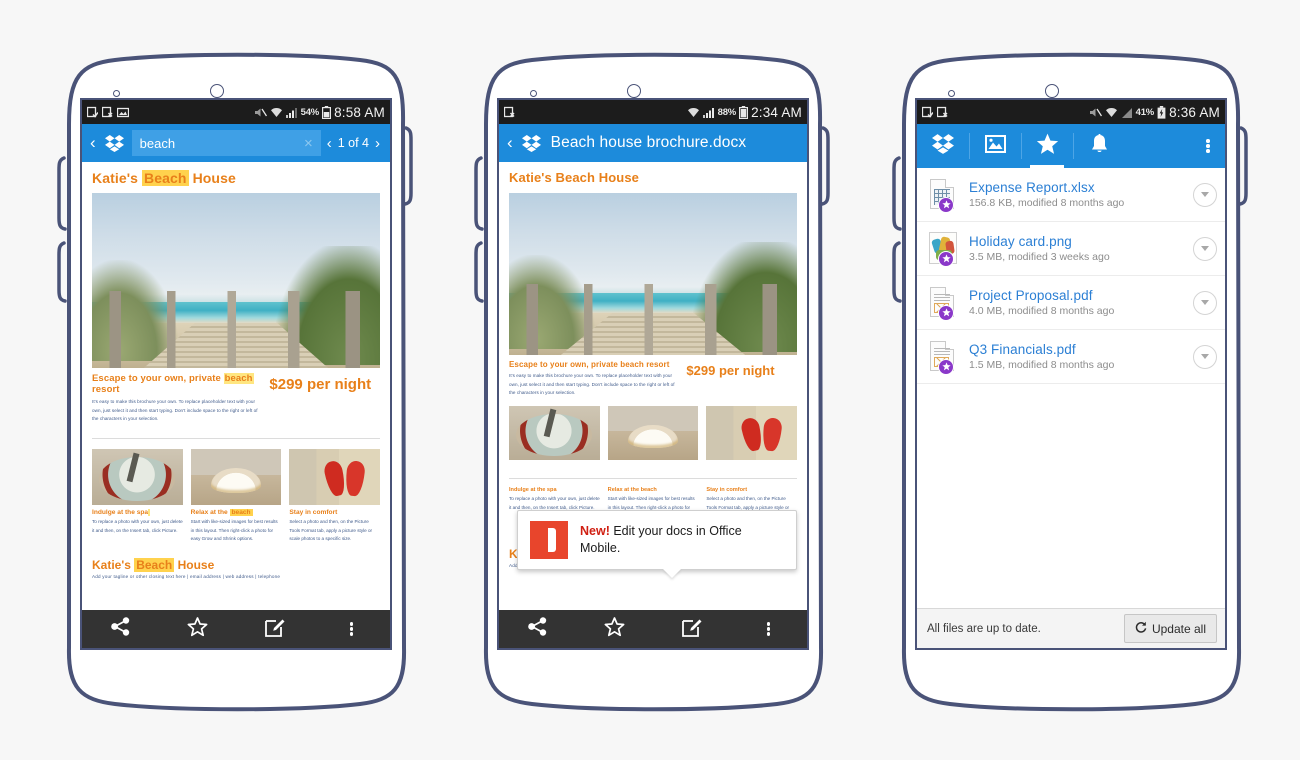  Describe the element at coordinates (1170, 628) in the screenshot. I see `update-all-button: Update all` at that location.